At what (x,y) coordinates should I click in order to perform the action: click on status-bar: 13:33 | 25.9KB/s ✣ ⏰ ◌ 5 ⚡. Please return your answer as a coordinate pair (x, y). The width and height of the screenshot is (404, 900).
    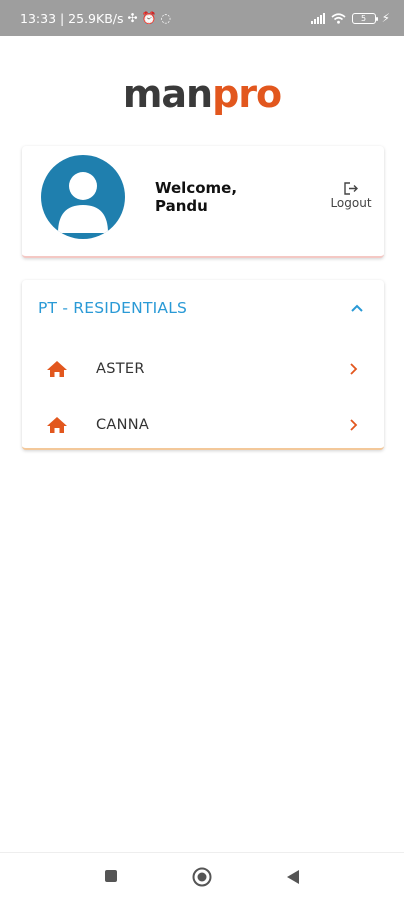
    Looking at the image, I should click on (202, 18).